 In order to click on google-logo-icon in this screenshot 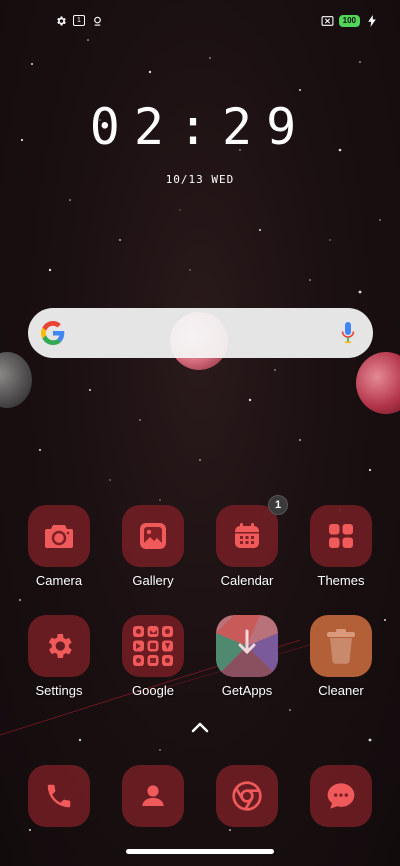, I will do `click(53, 333)`.